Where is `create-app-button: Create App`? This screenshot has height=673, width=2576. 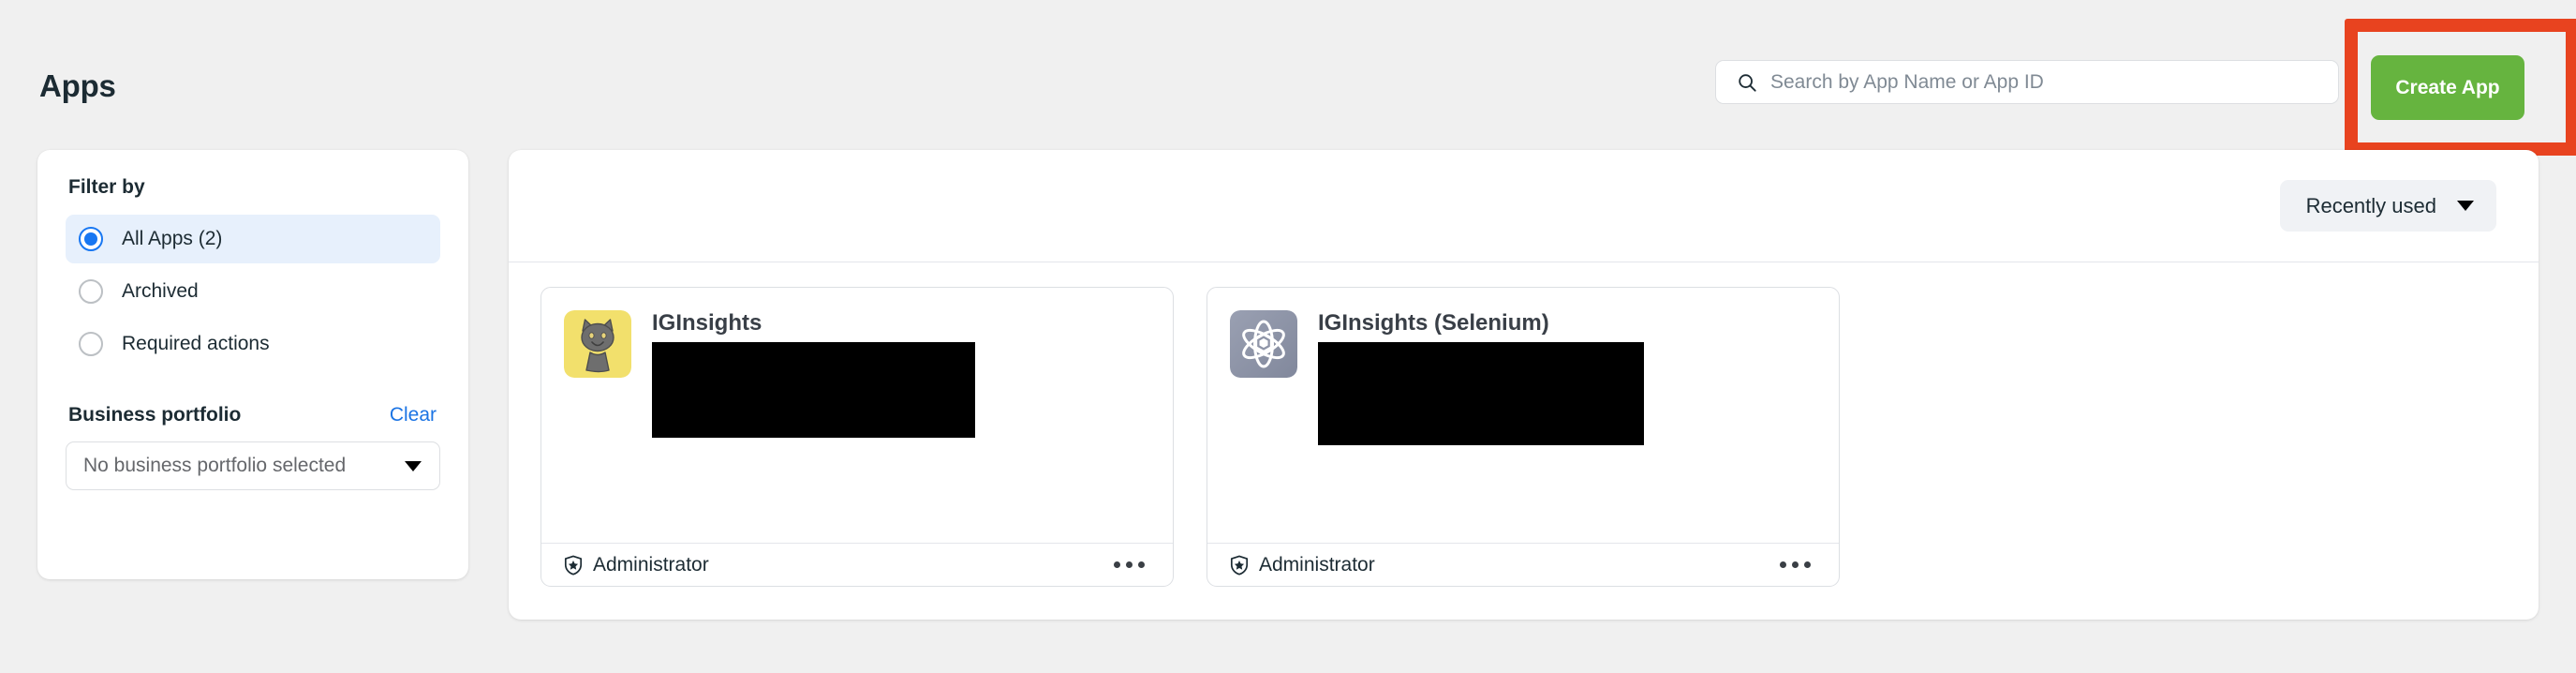
create-app-button: Create App is located at coordinates (2447, 87).